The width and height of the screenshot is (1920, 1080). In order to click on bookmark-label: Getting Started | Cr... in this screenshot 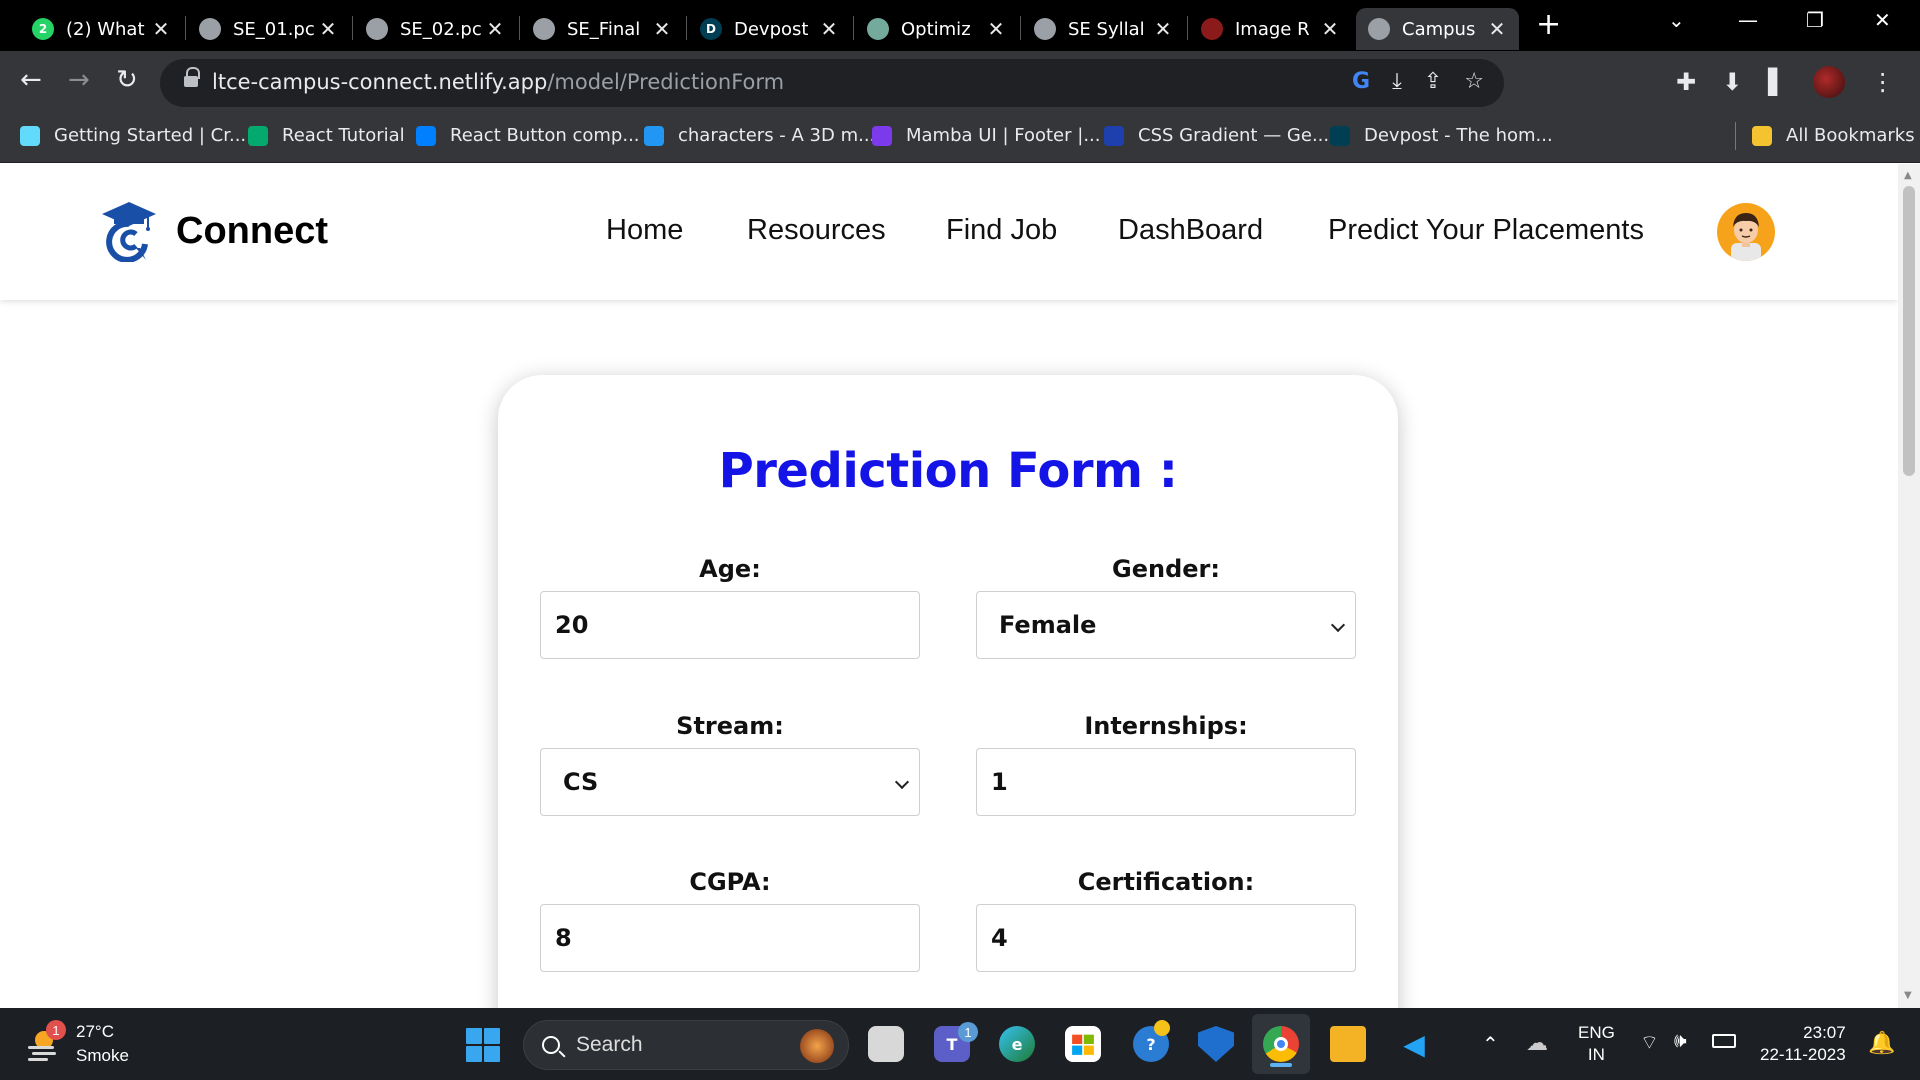, I will do `click(150, 135)`.